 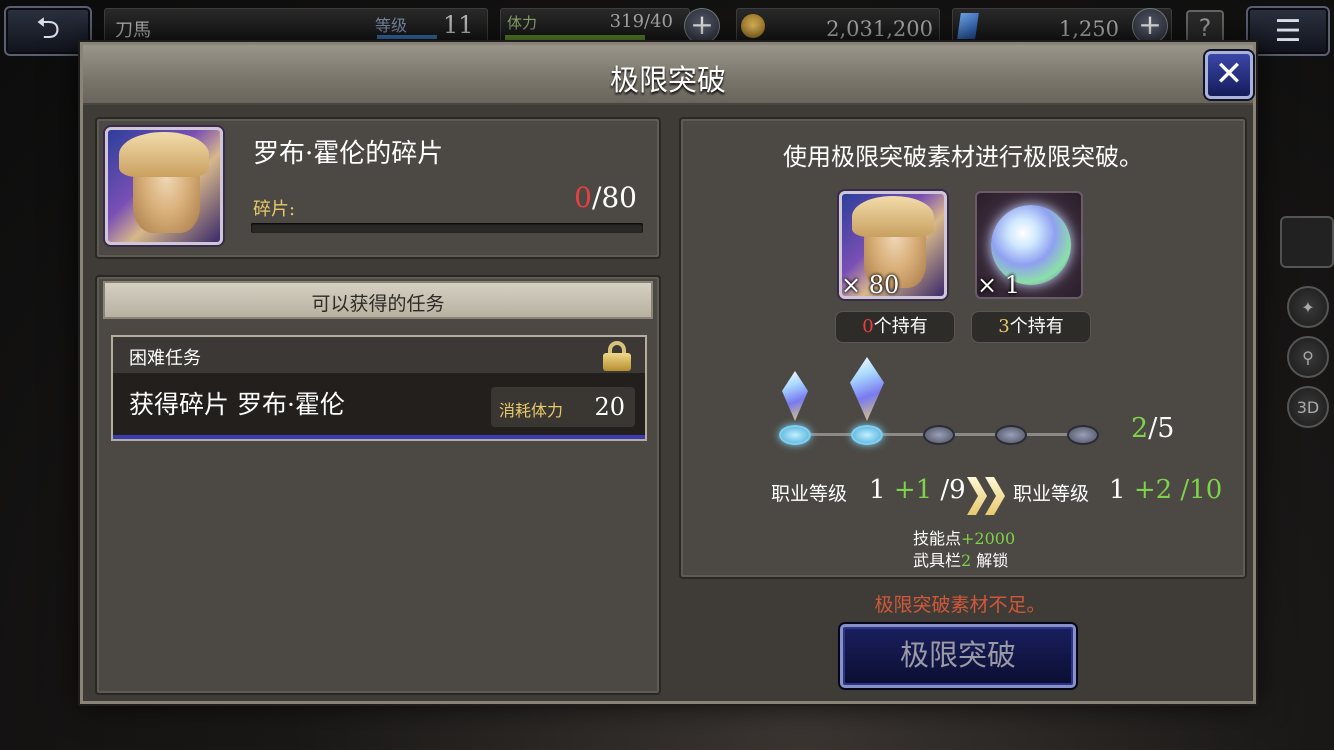 I want to click on insufficient-materials-warning: 极限突破素材不足。, so click(x=960, y=605).